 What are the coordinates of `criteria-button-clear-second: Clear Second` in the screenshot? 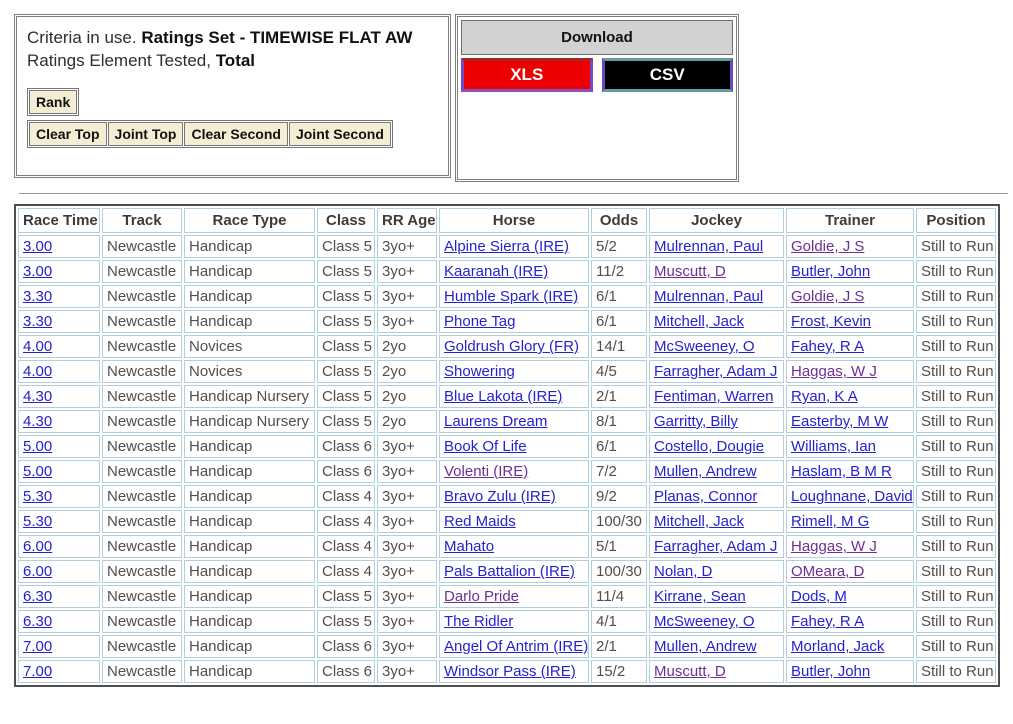 It's located at (236, 134).